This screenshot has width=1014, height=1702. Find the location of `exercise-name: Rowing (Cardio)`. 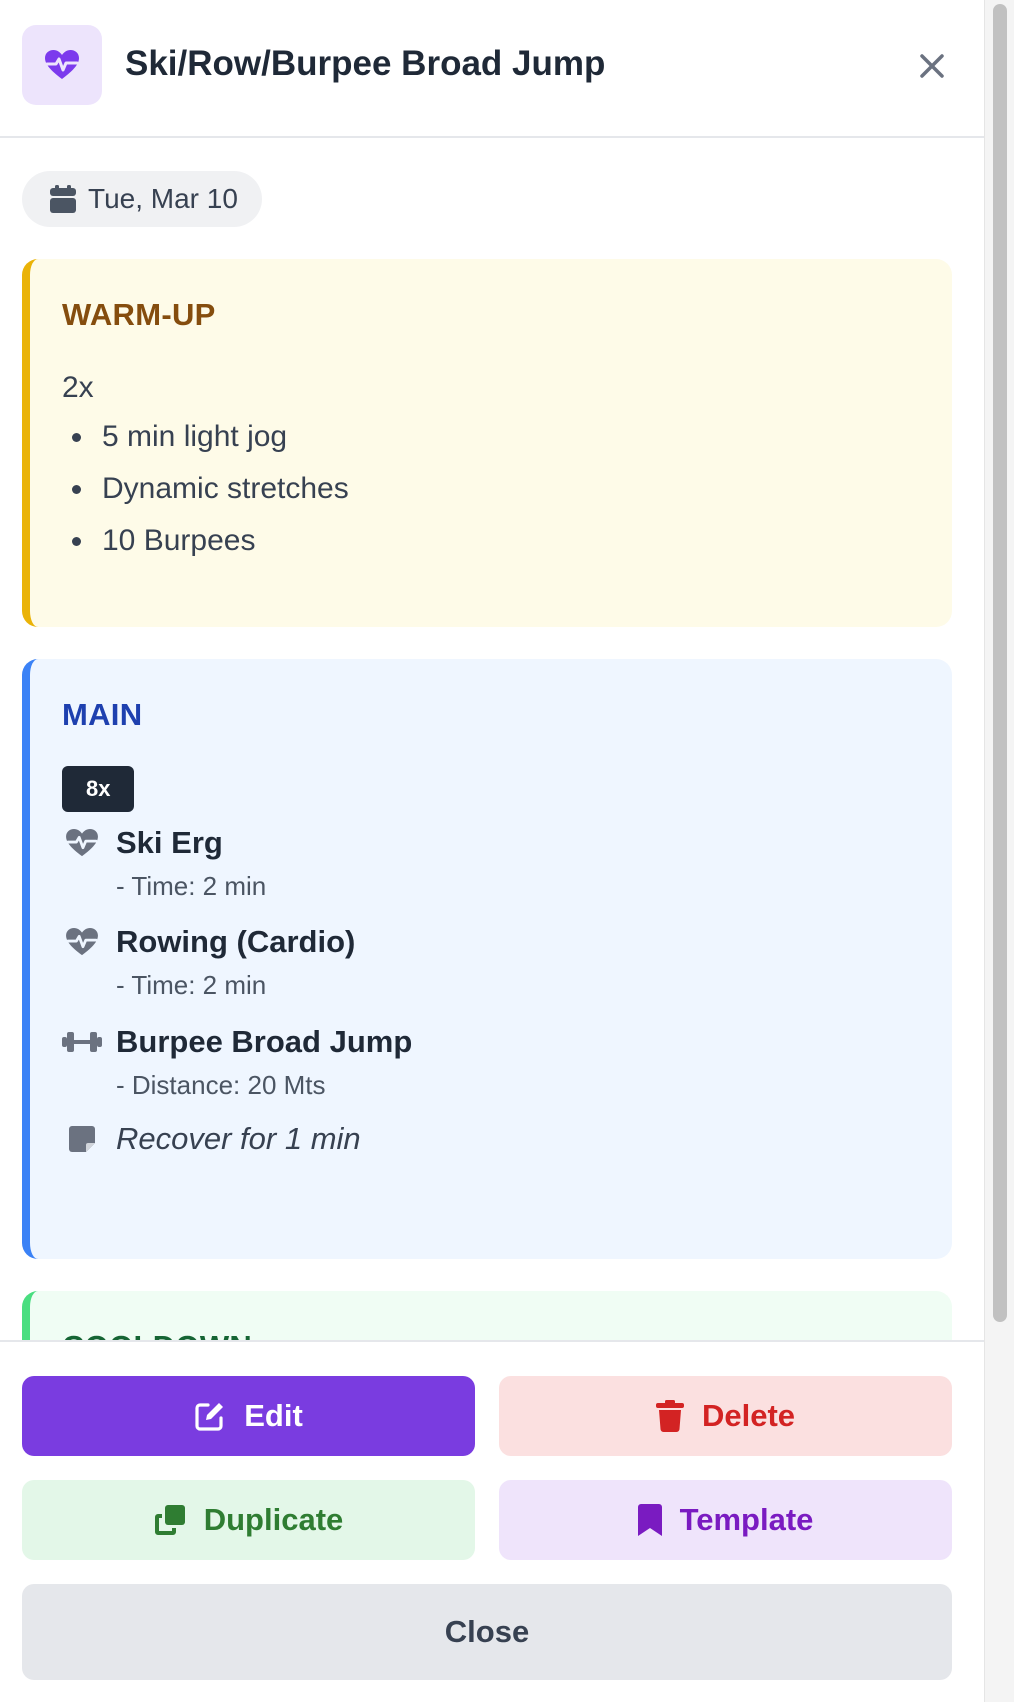

exercise-name: Rowing (Cardio) is located at coordinates (236, 941).